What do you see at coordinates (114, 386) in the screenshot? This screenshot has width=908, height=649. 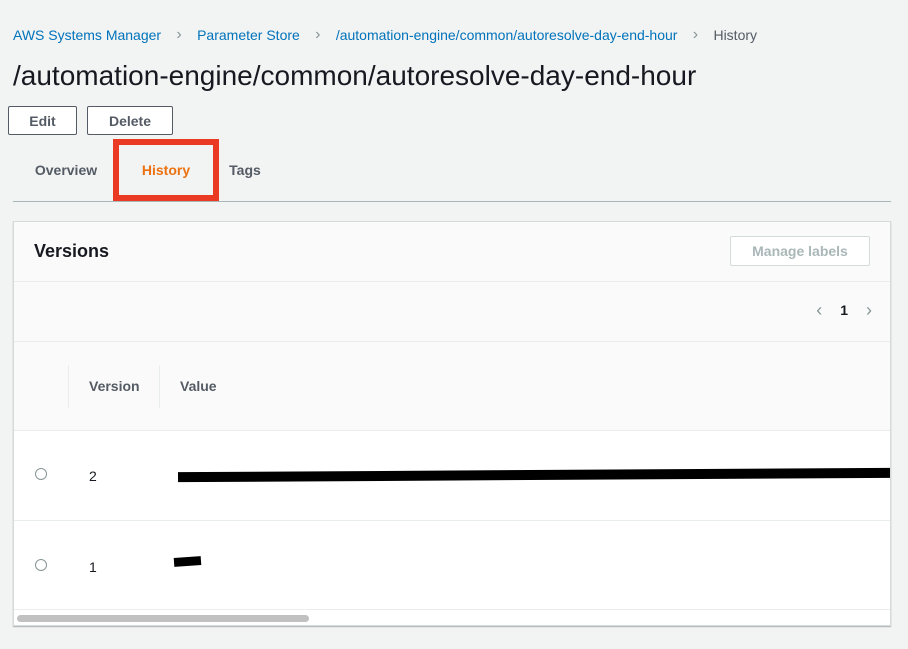 I see `column-header-version: Version` at bounding box center [114, 386].